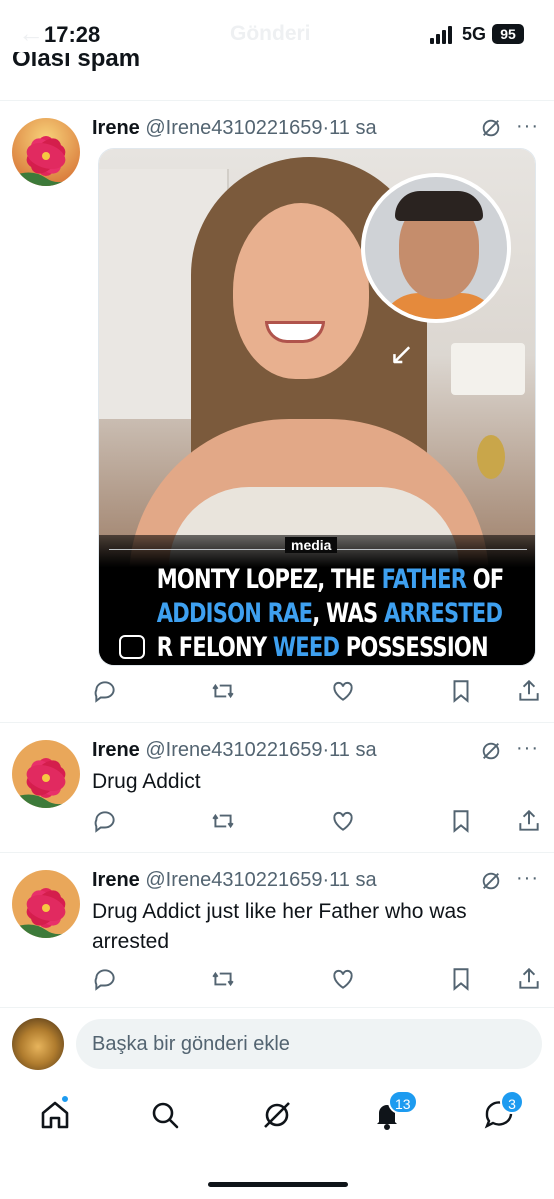  Describe the element at coordinates (234, 613) in the screenshot. I see `headline-highlight: ADDISON RAE` at that location.